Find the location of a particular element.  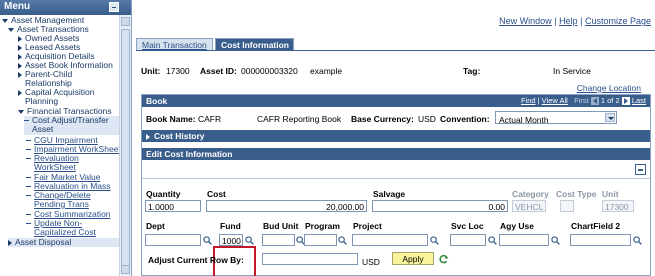

unit-column-field: 17300 is located at coordinates (618, 206).